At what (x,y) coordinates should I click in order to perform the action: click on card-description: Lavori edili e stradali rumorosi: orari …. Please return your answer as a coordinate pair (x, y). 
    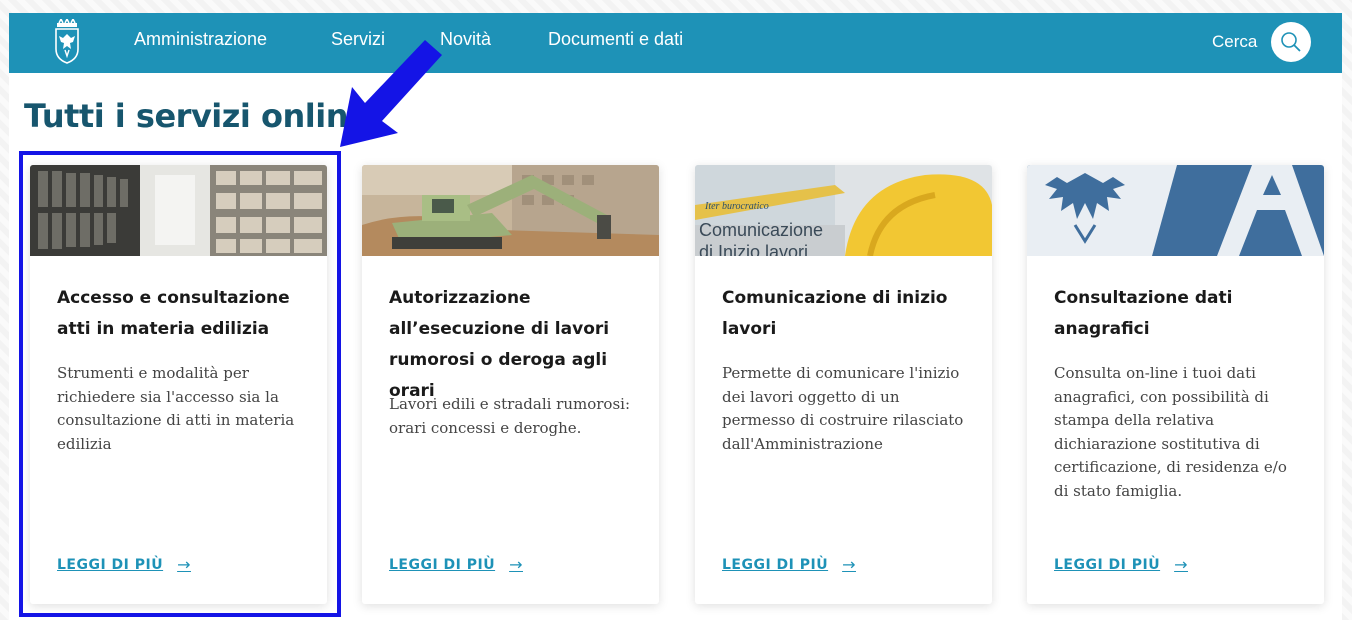
    Looking at the image, I should click on (510, 416).